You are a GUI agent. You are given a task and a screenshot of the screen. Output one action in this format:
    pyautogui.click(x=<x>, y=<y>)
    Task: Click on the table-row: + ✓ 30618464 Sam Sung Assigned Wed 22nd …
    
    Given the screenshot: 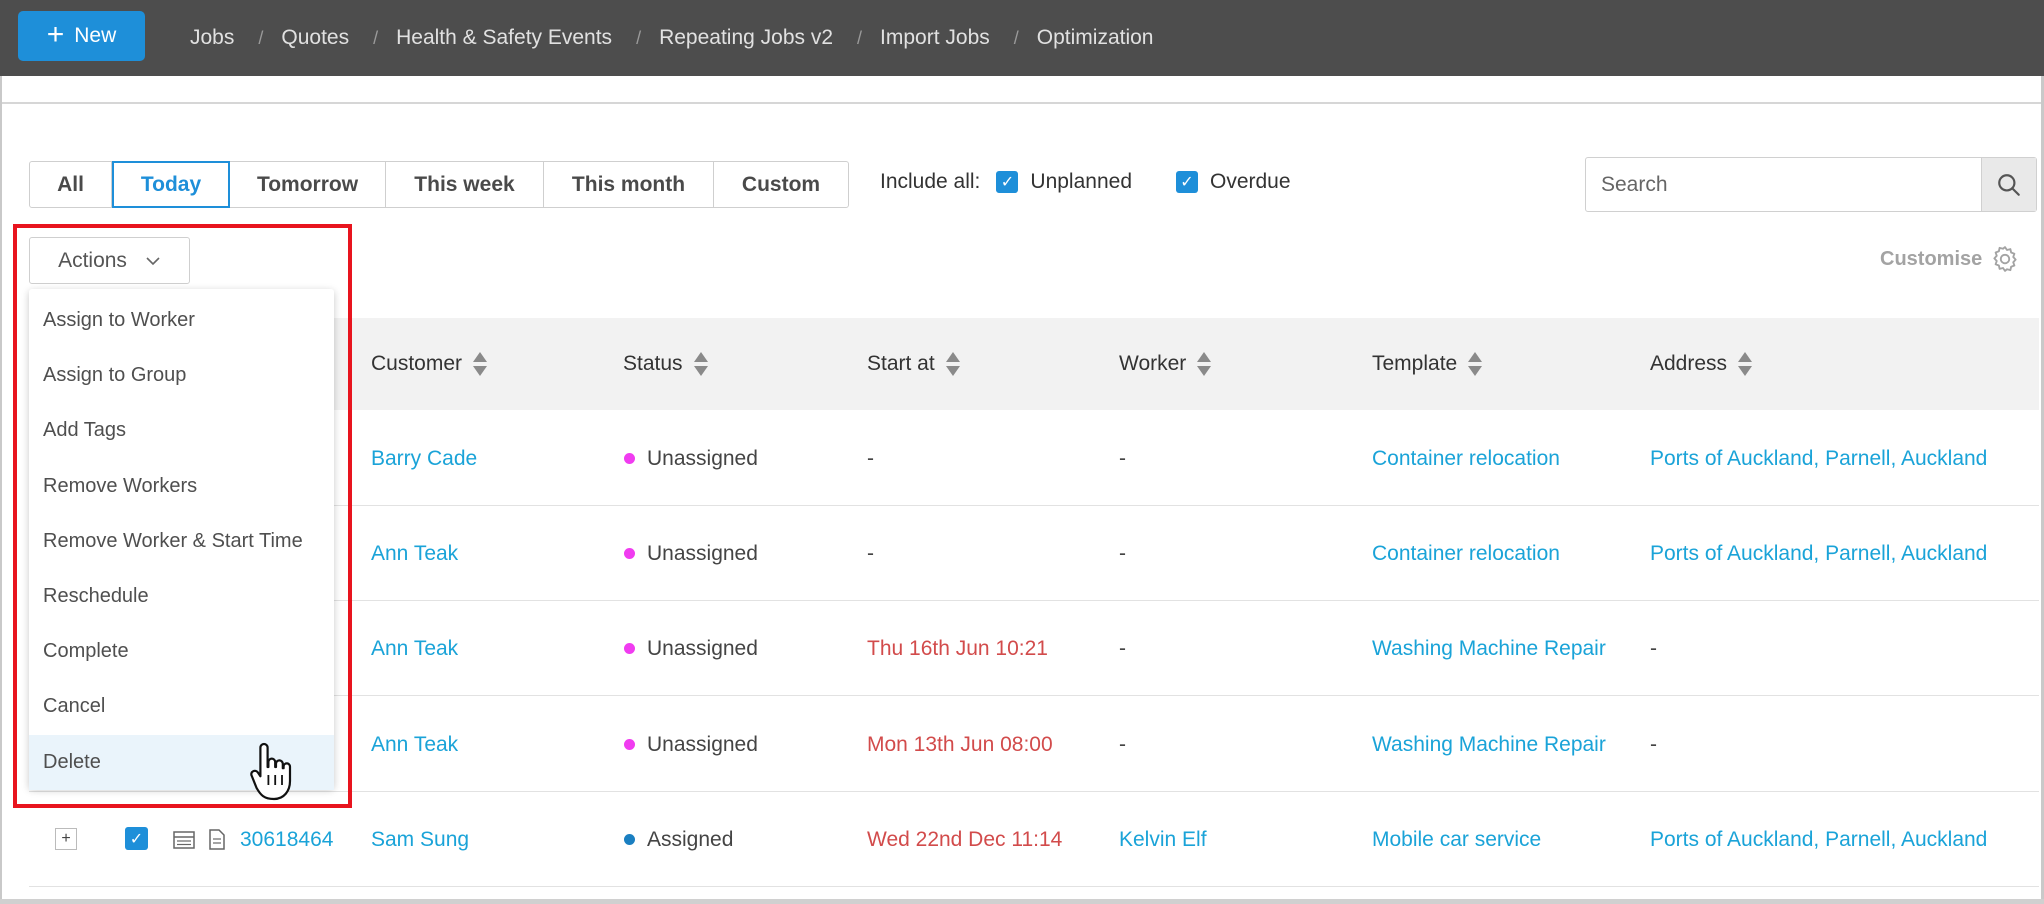 What is the action you would take?
    pyautogui.click(x=1034, y=839)
    